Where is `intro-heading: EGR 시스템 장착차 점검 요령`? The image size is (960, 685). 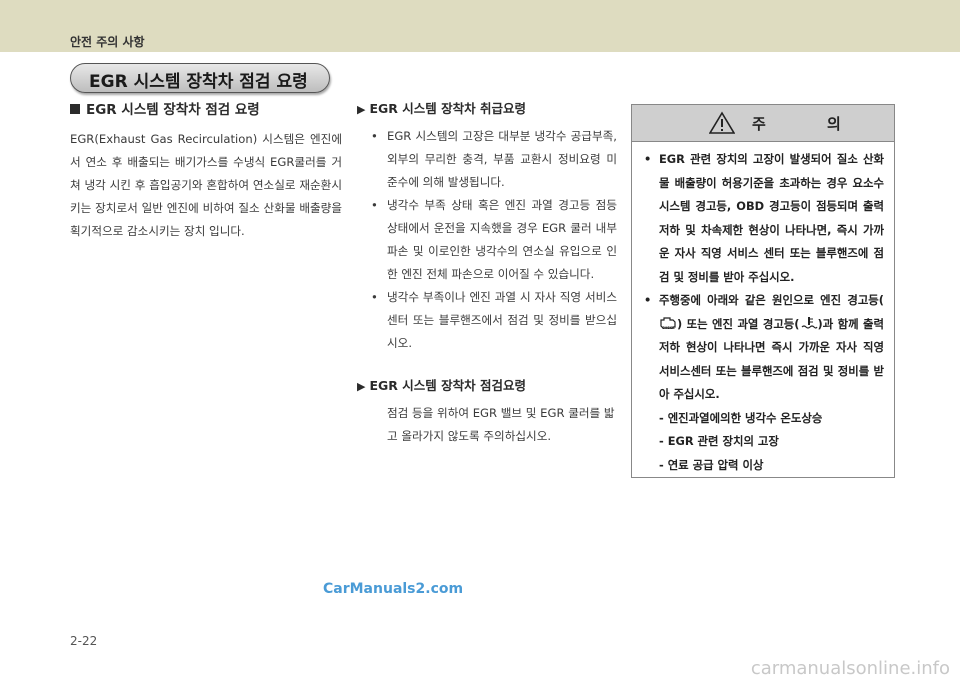
intro-heading: EGR 시스템 장착차 점검 요령 is located at coordinates (206, 108).